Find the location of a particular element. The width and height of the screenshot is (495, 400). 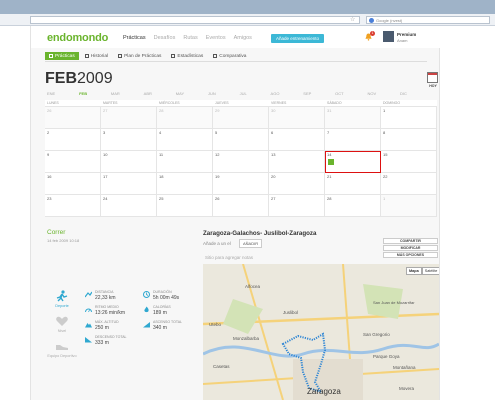

calories-icon is located at coordinates (146, 309).